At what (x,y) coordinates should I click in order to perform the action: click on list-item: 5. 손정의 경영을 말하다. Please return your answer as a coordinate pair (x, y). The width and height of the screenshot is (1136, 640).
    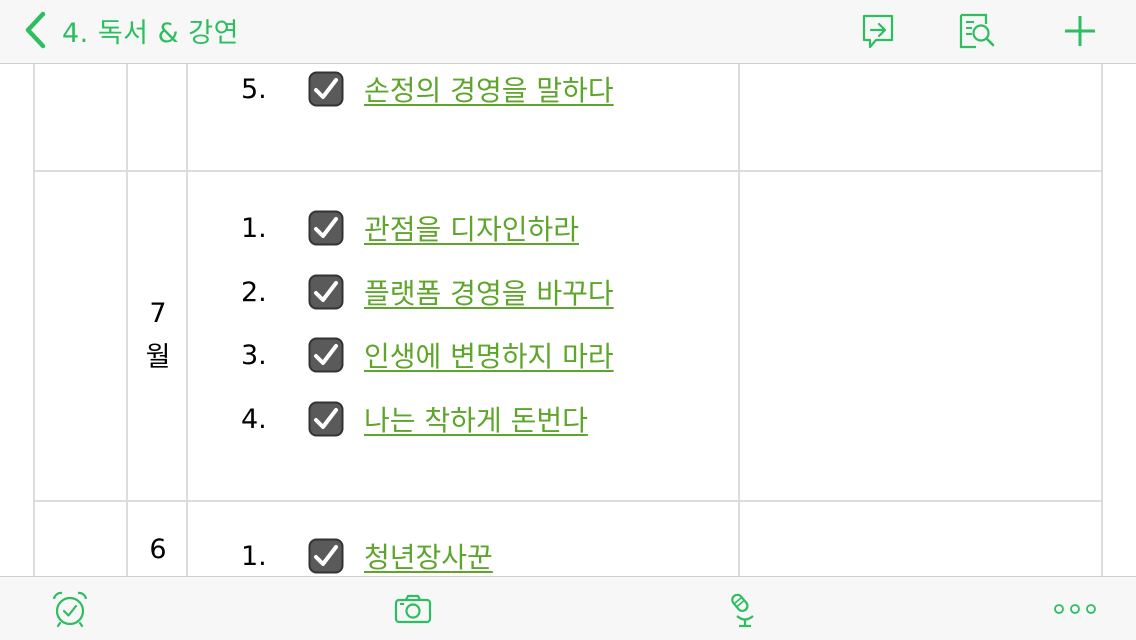
    Looking at the image, I should click on (568, 89).